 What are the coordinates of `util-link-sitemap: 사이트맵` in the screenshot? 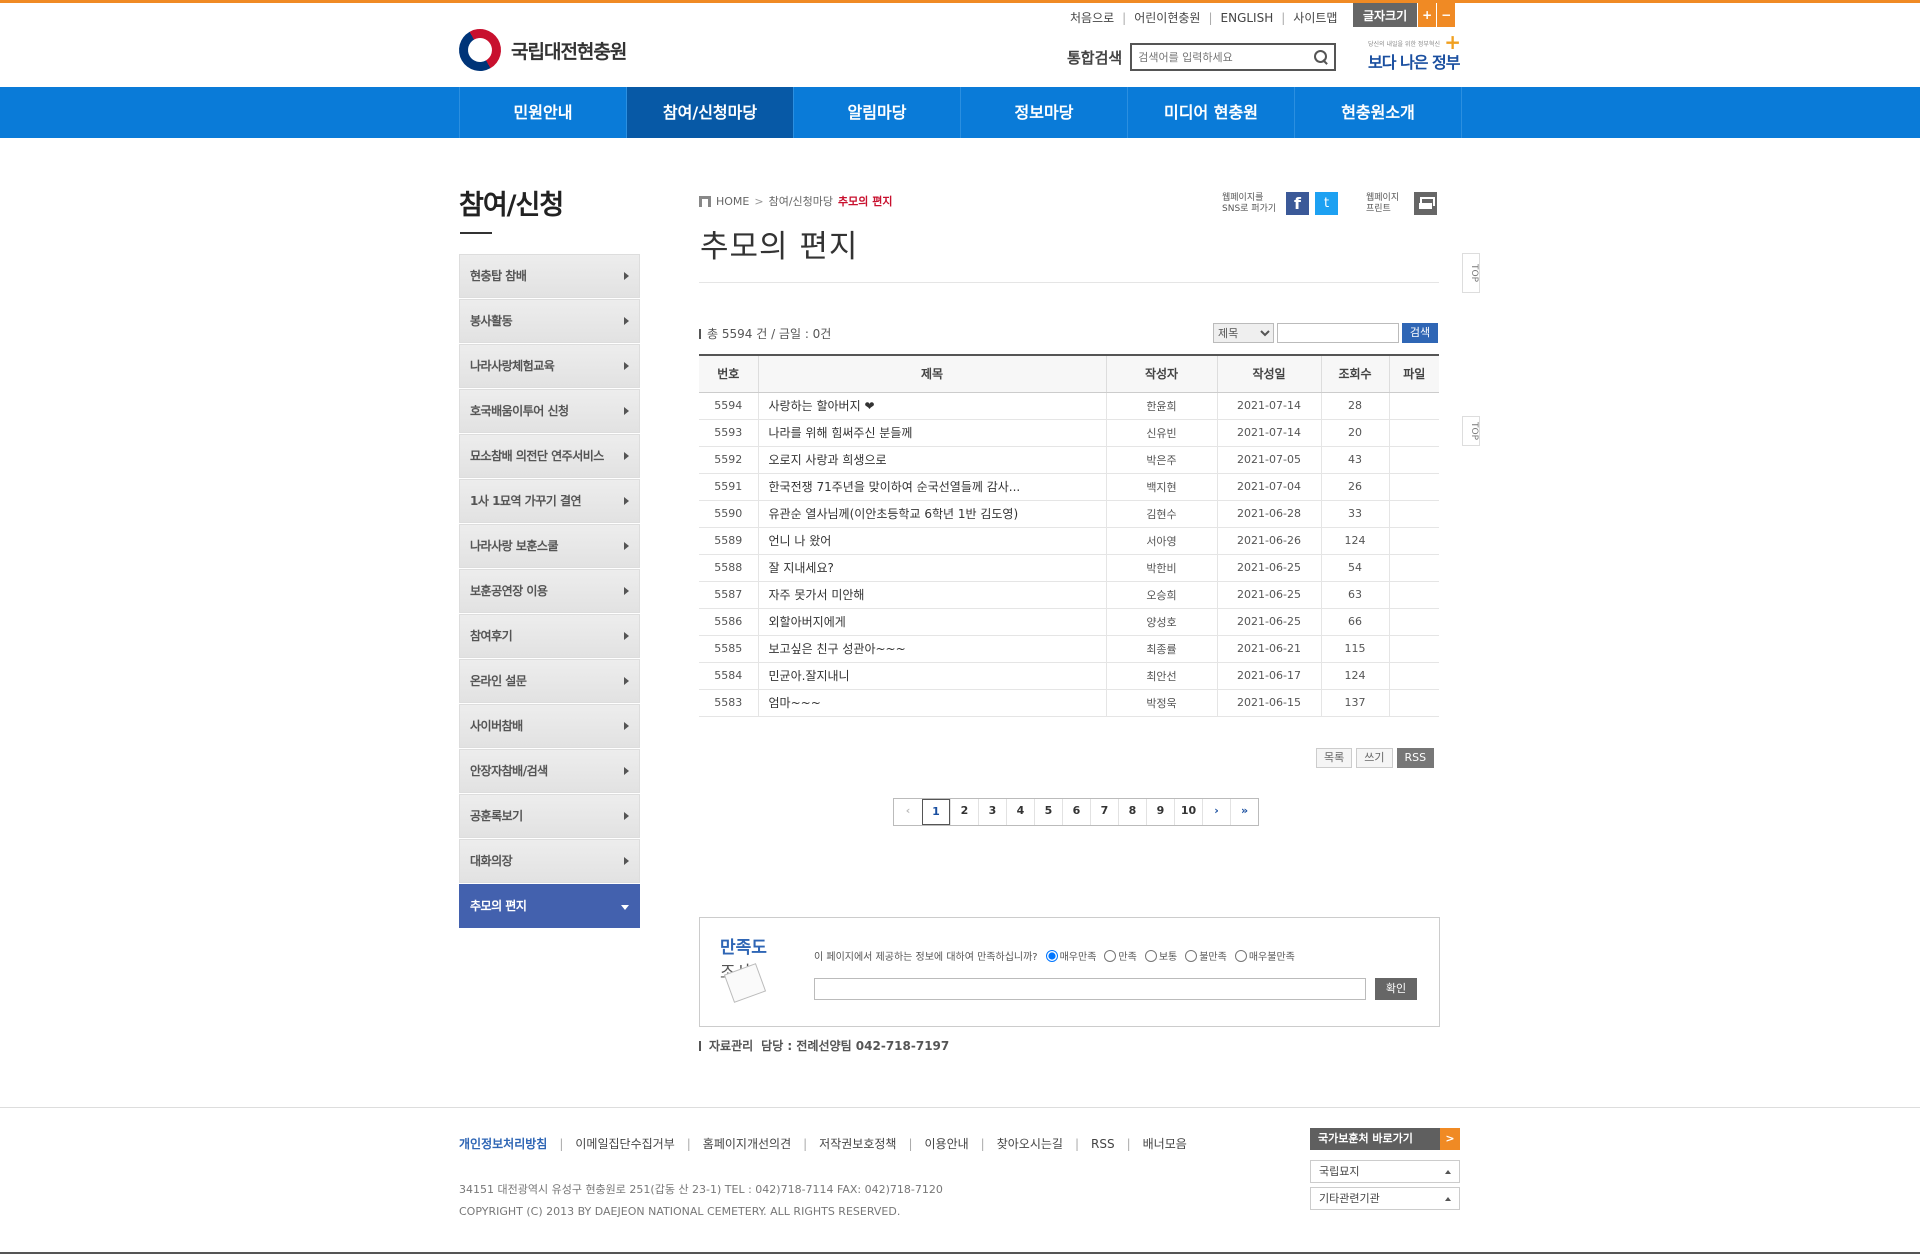 It's located at (1315, 17).